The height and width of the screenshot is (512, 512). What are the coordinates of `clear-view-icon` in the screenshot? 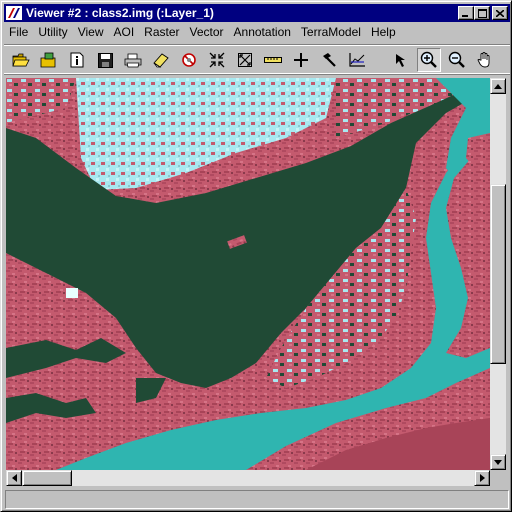 It's located at (189, 60).